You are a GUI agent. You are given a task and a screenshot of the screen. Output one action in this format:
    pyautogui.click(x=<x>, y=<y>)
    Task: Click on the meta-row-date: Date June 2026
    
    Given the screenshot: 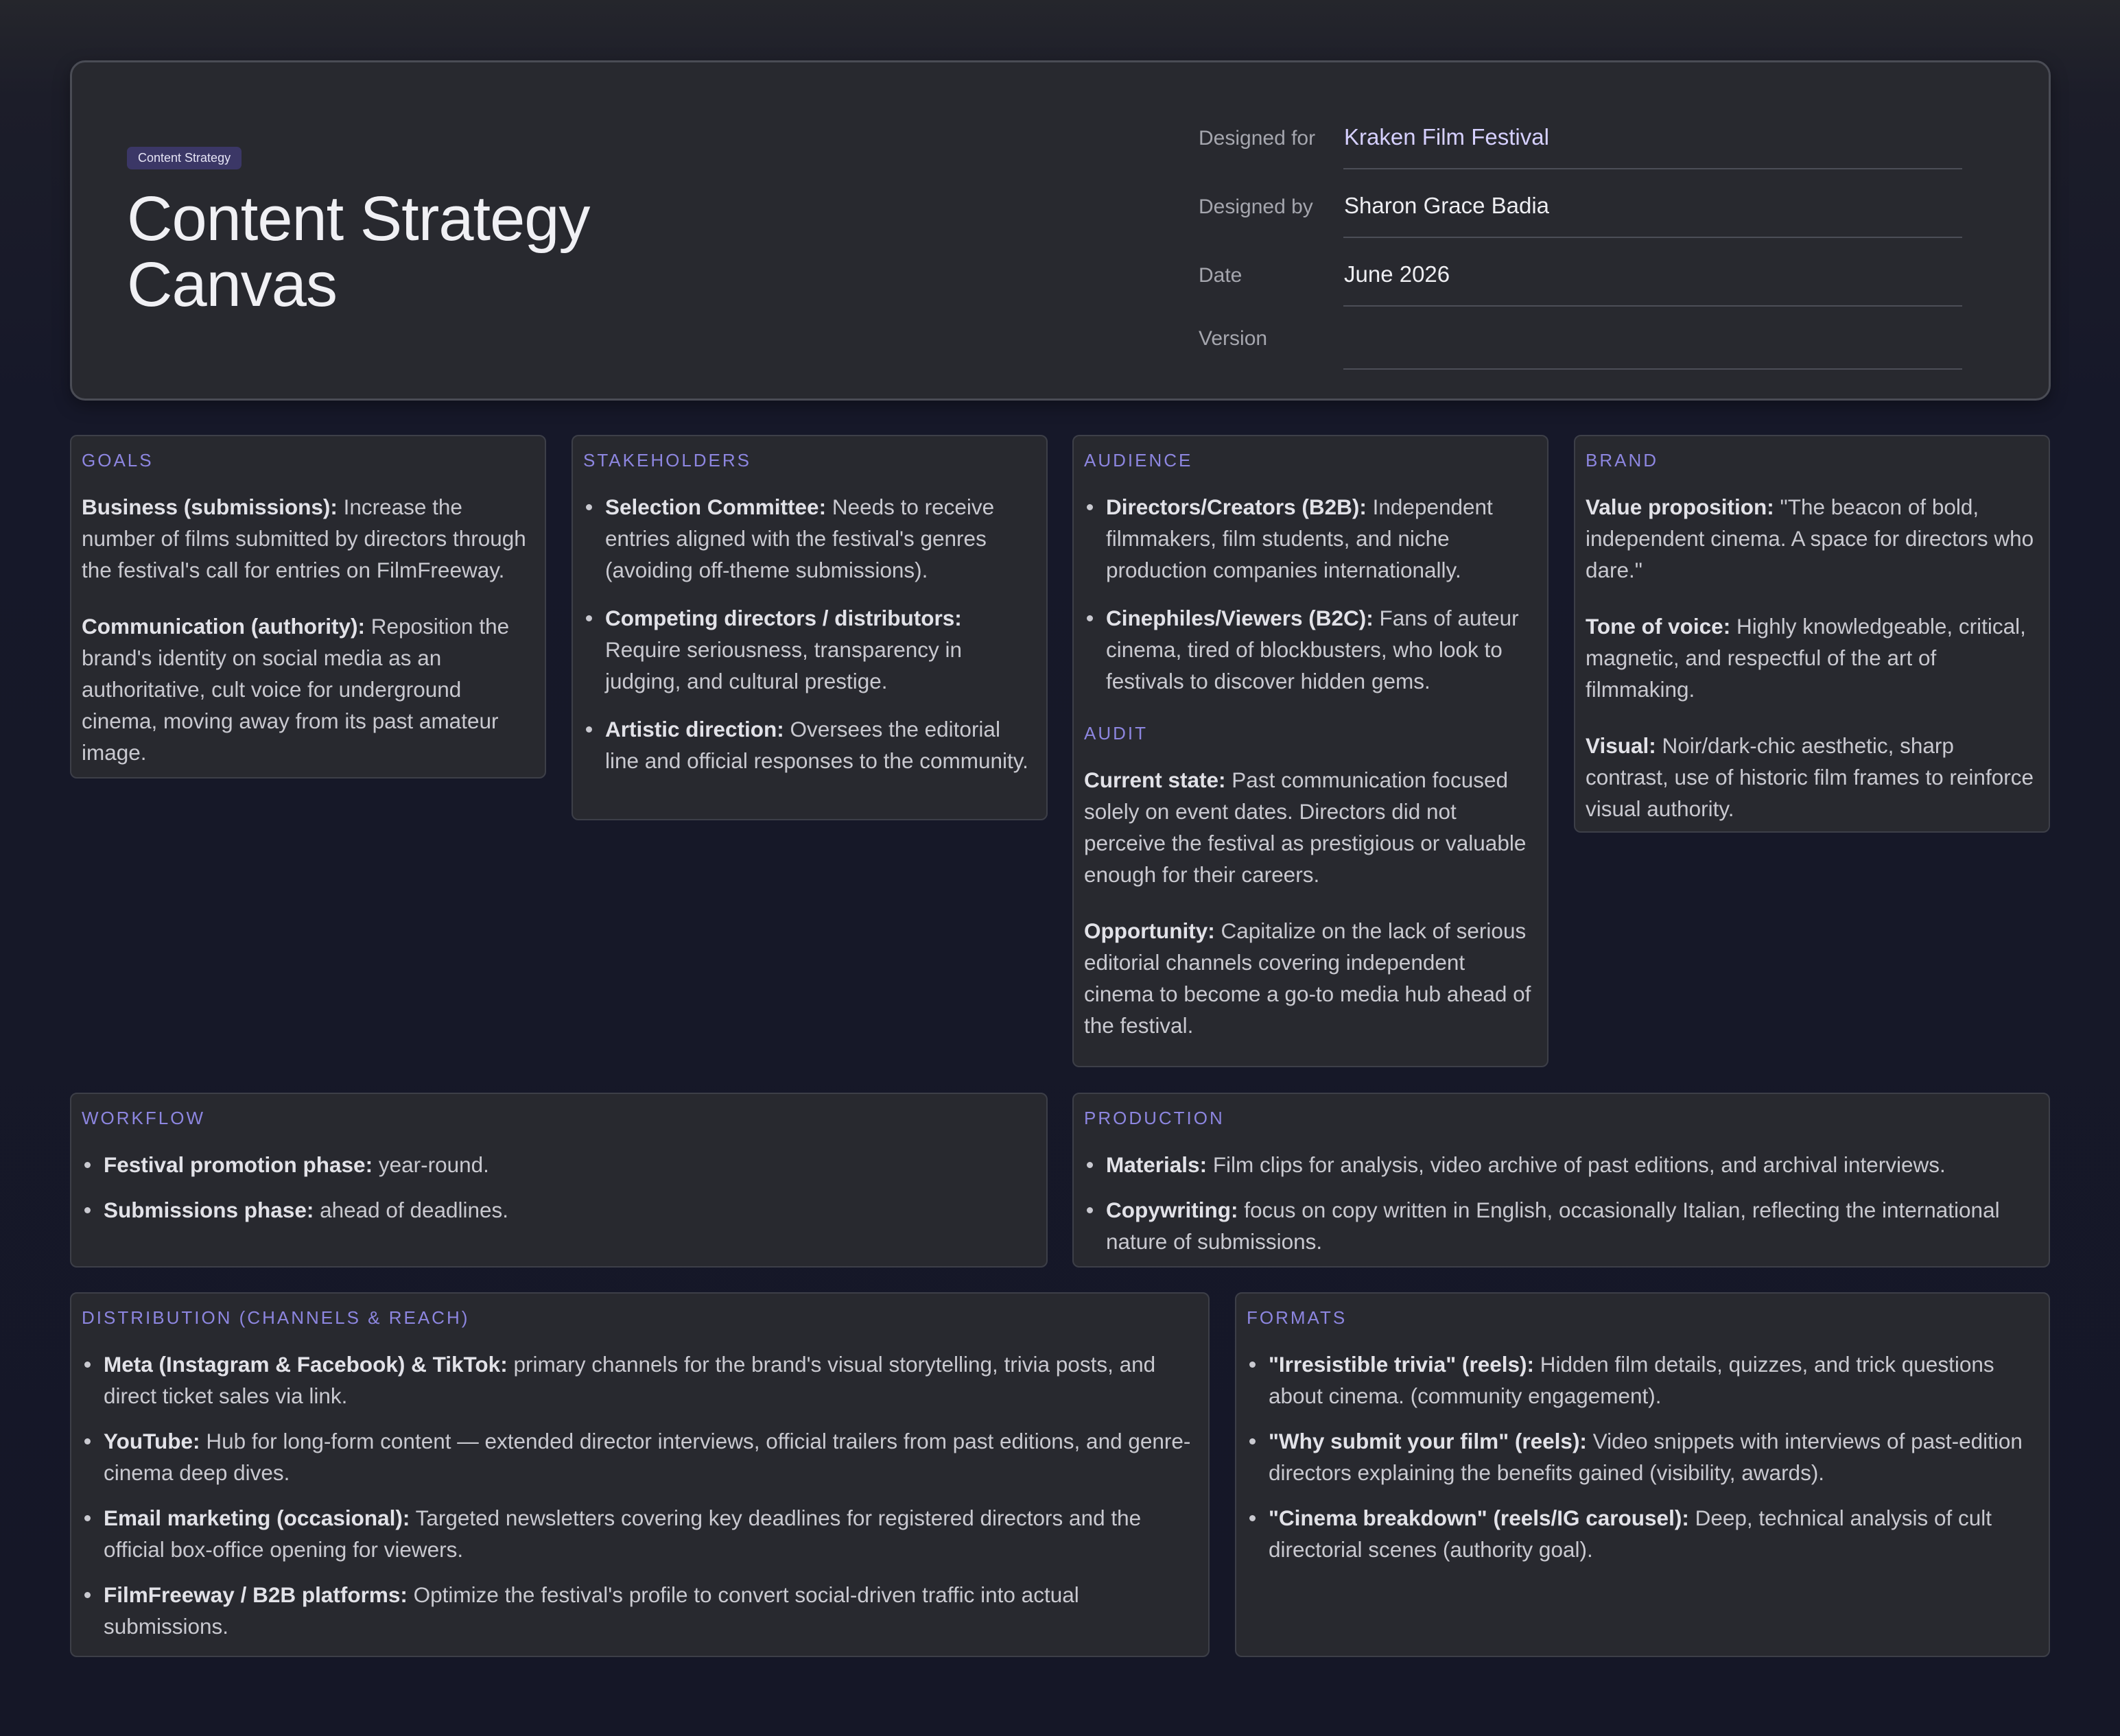 What is the action you would take?
    pyautogui.click(x=1580, y=284)
    